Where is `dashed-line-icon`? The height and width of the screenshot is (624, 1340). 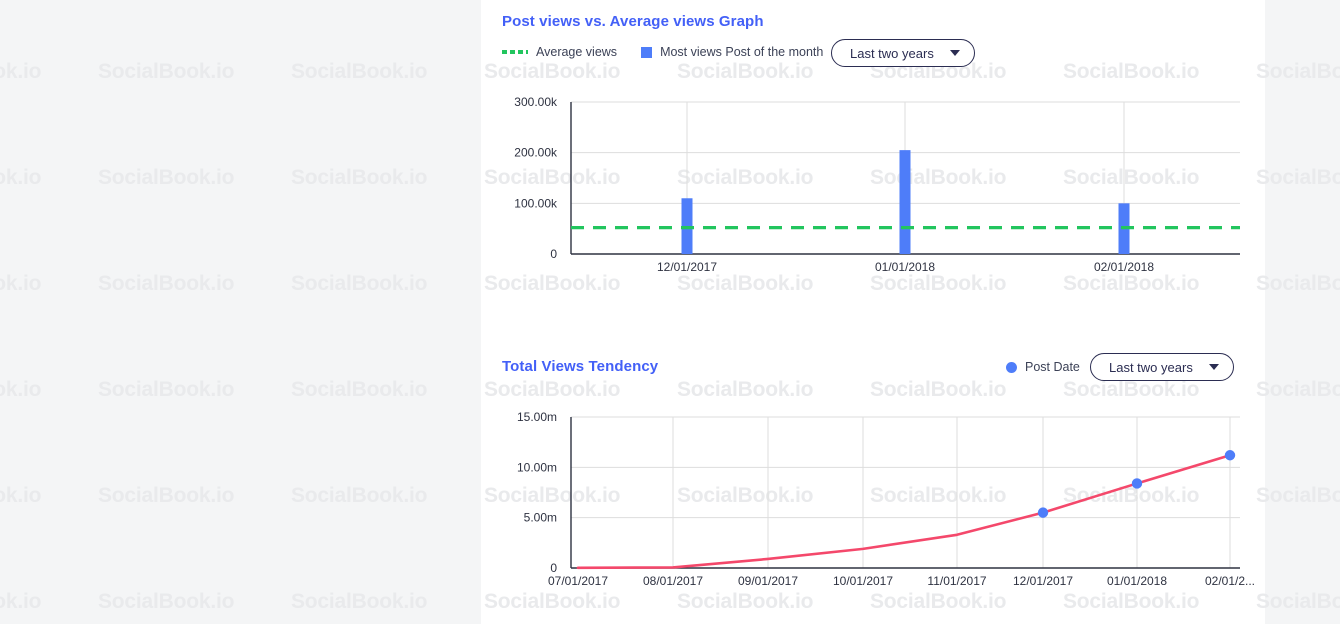
dashed-line-icon is located at coordinates (515, 52).